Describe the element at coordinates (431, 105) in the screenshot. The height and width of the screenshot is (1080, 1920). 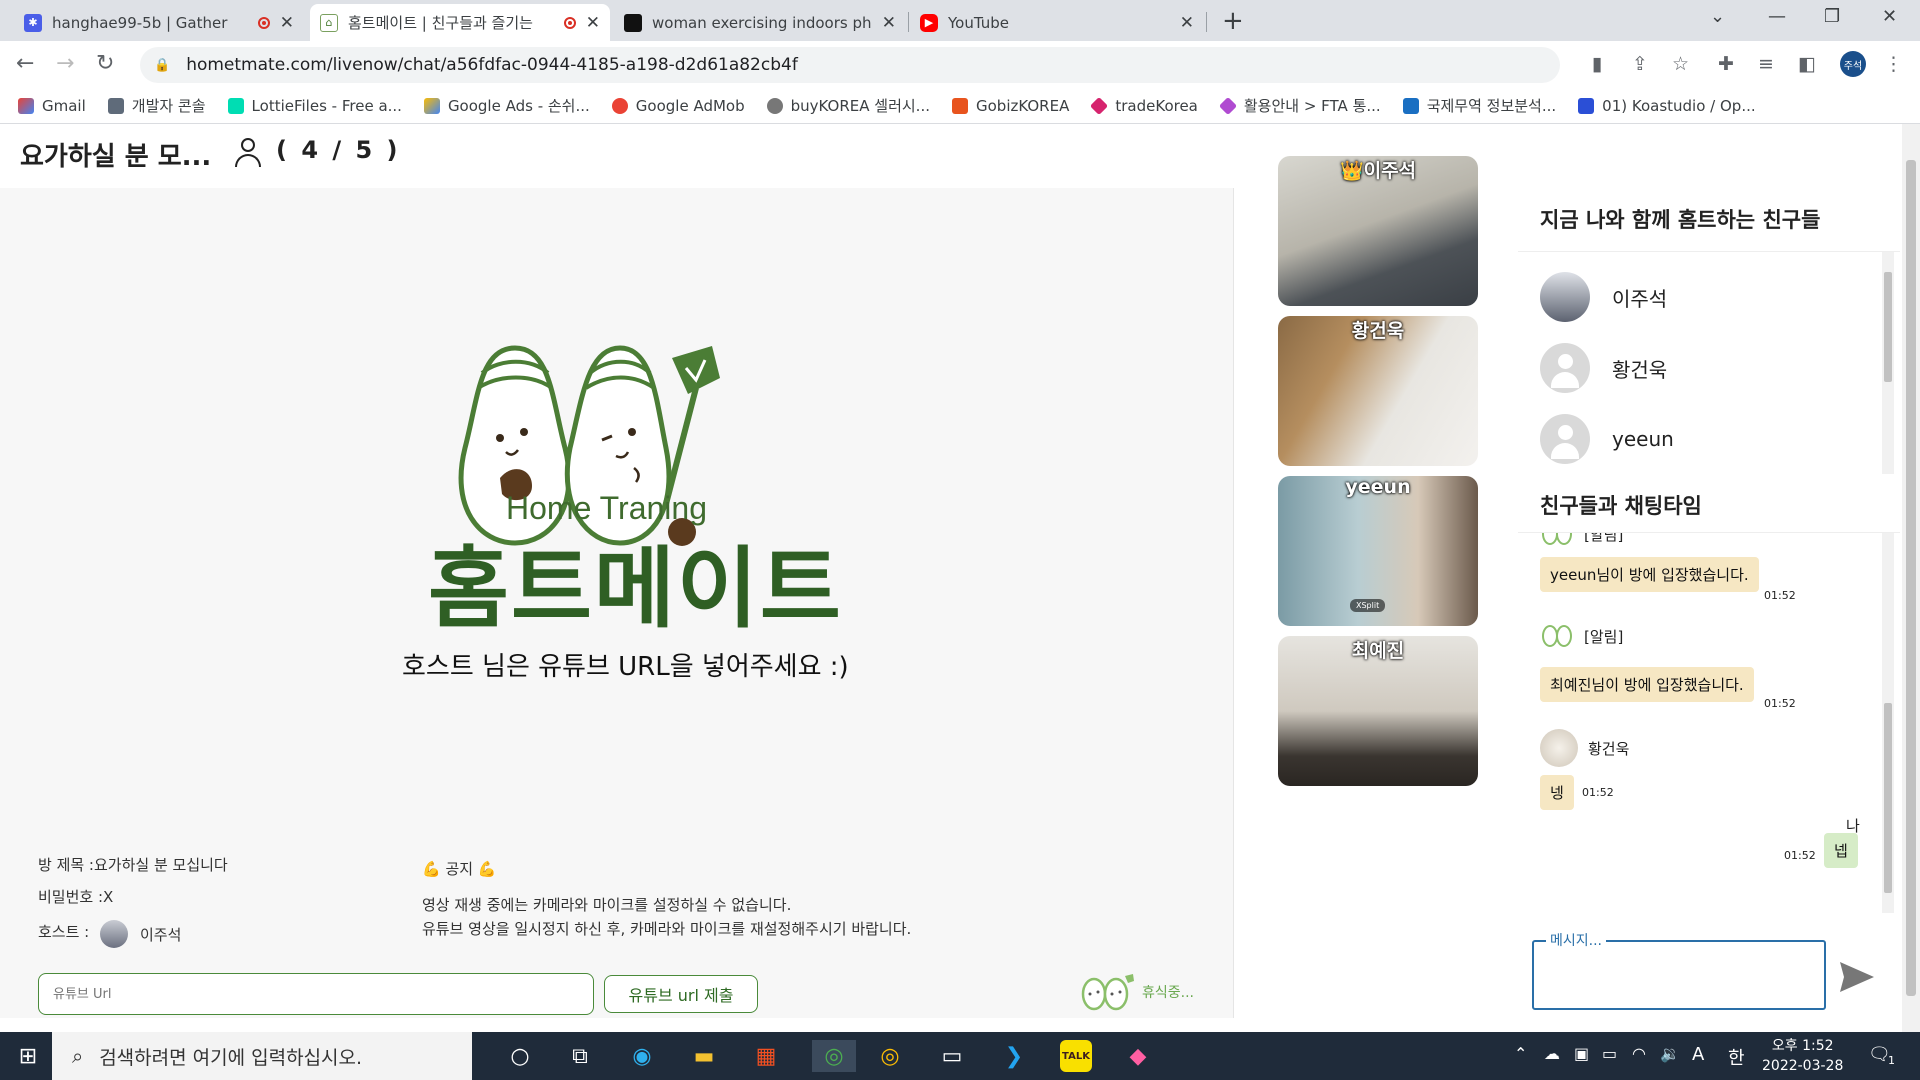
I see `google-ads-icon` at that location.